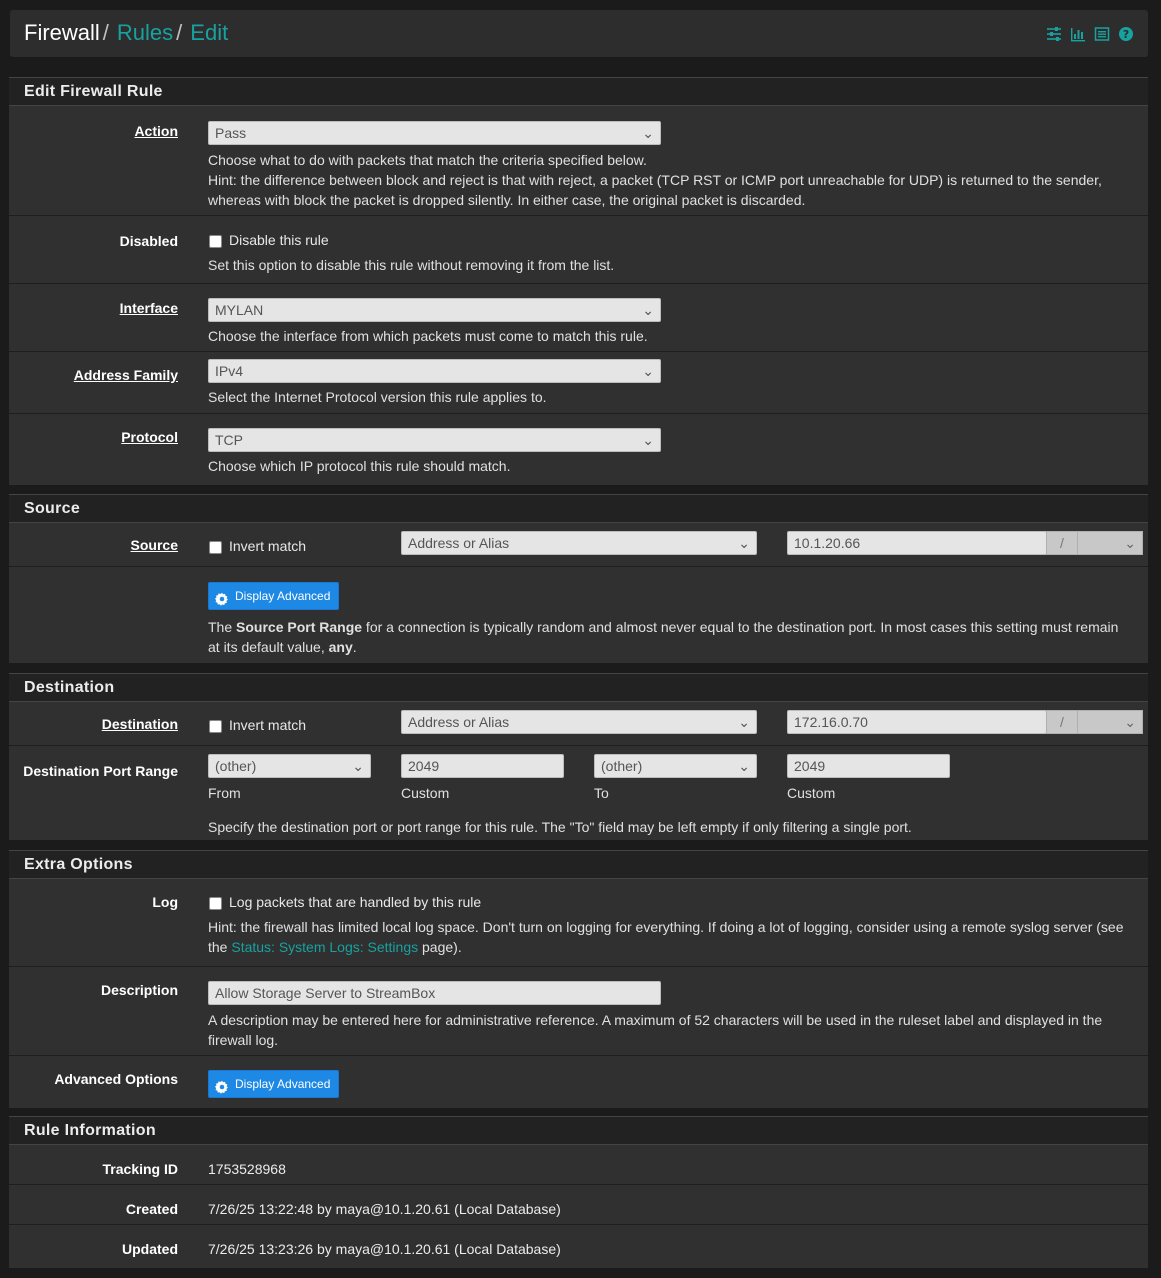 The width and height of the screenshot is (1161, 1278). Describe the element at coordinates (579, 722) in the screenshot. I see `destination-type-select: Address or Alias ⌄` at that location.